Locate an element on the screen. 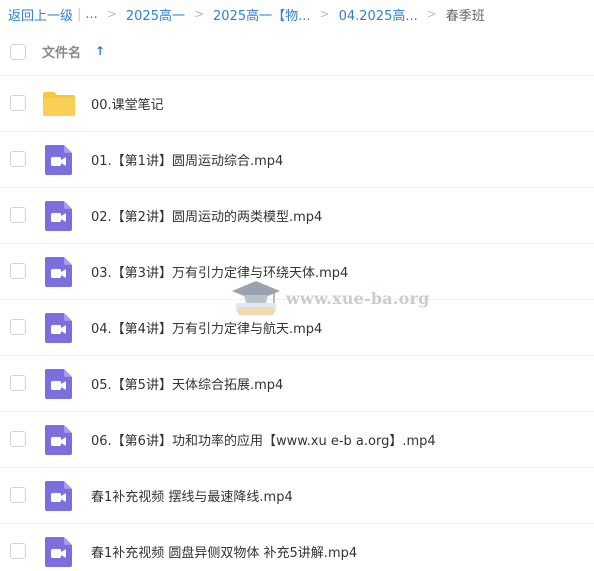 This screenshot has width=594, height=571. file-name: 04.【第4讲】万有引力定律与航天.mp4 is located at coordinates (206, 327).